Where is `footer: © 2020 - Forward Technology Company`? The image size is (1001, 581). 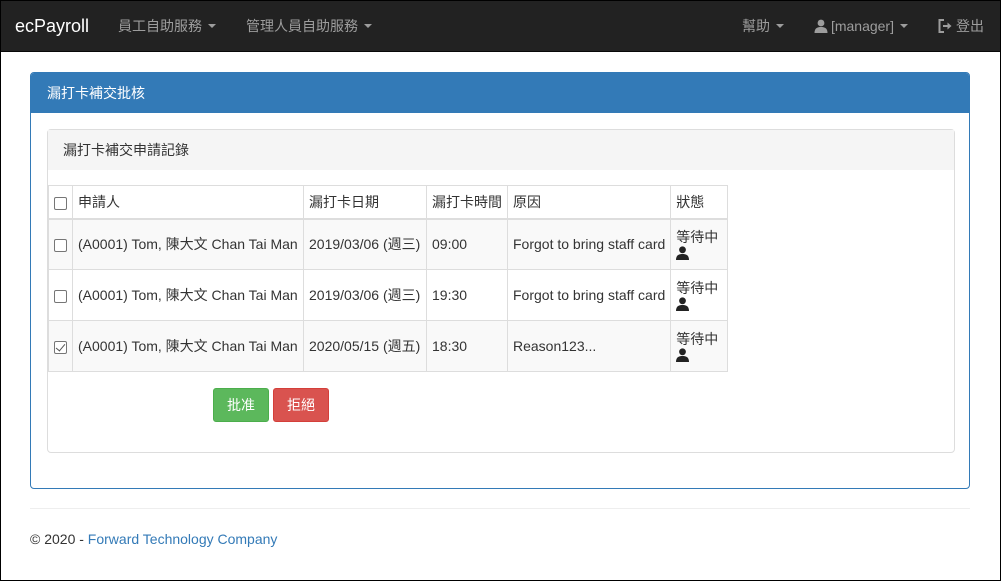 footer: © 2020 - Forward Technology Company is located at coordinates (153, 539).